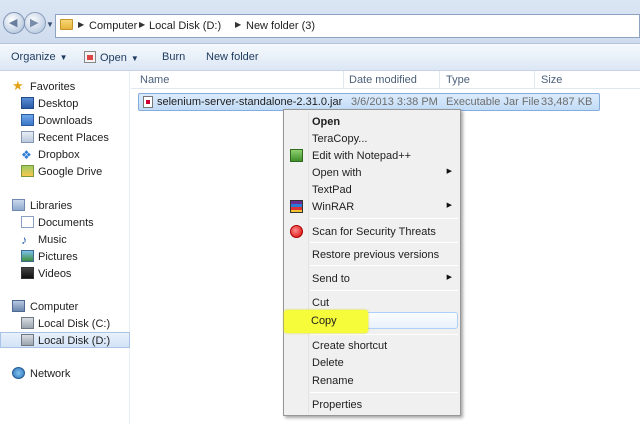 Image resolution: width=640 pixels, height=424 pixels. I want to click on back-button: ◀, so click(14, 23).